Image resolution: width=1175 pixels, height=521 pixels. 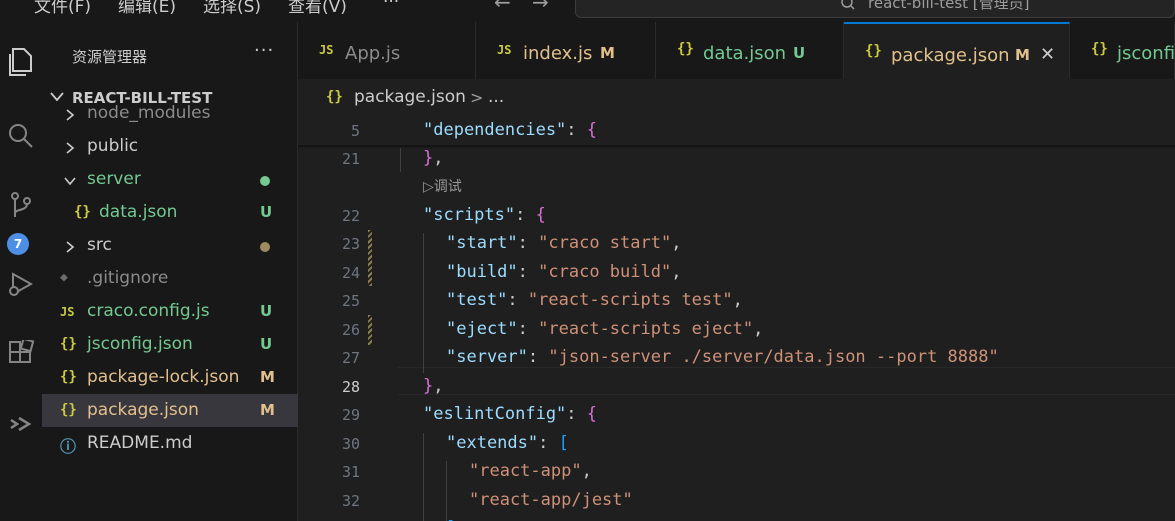 I want to click on tab-app-js: JS App.js, so click(x=387, y=50).